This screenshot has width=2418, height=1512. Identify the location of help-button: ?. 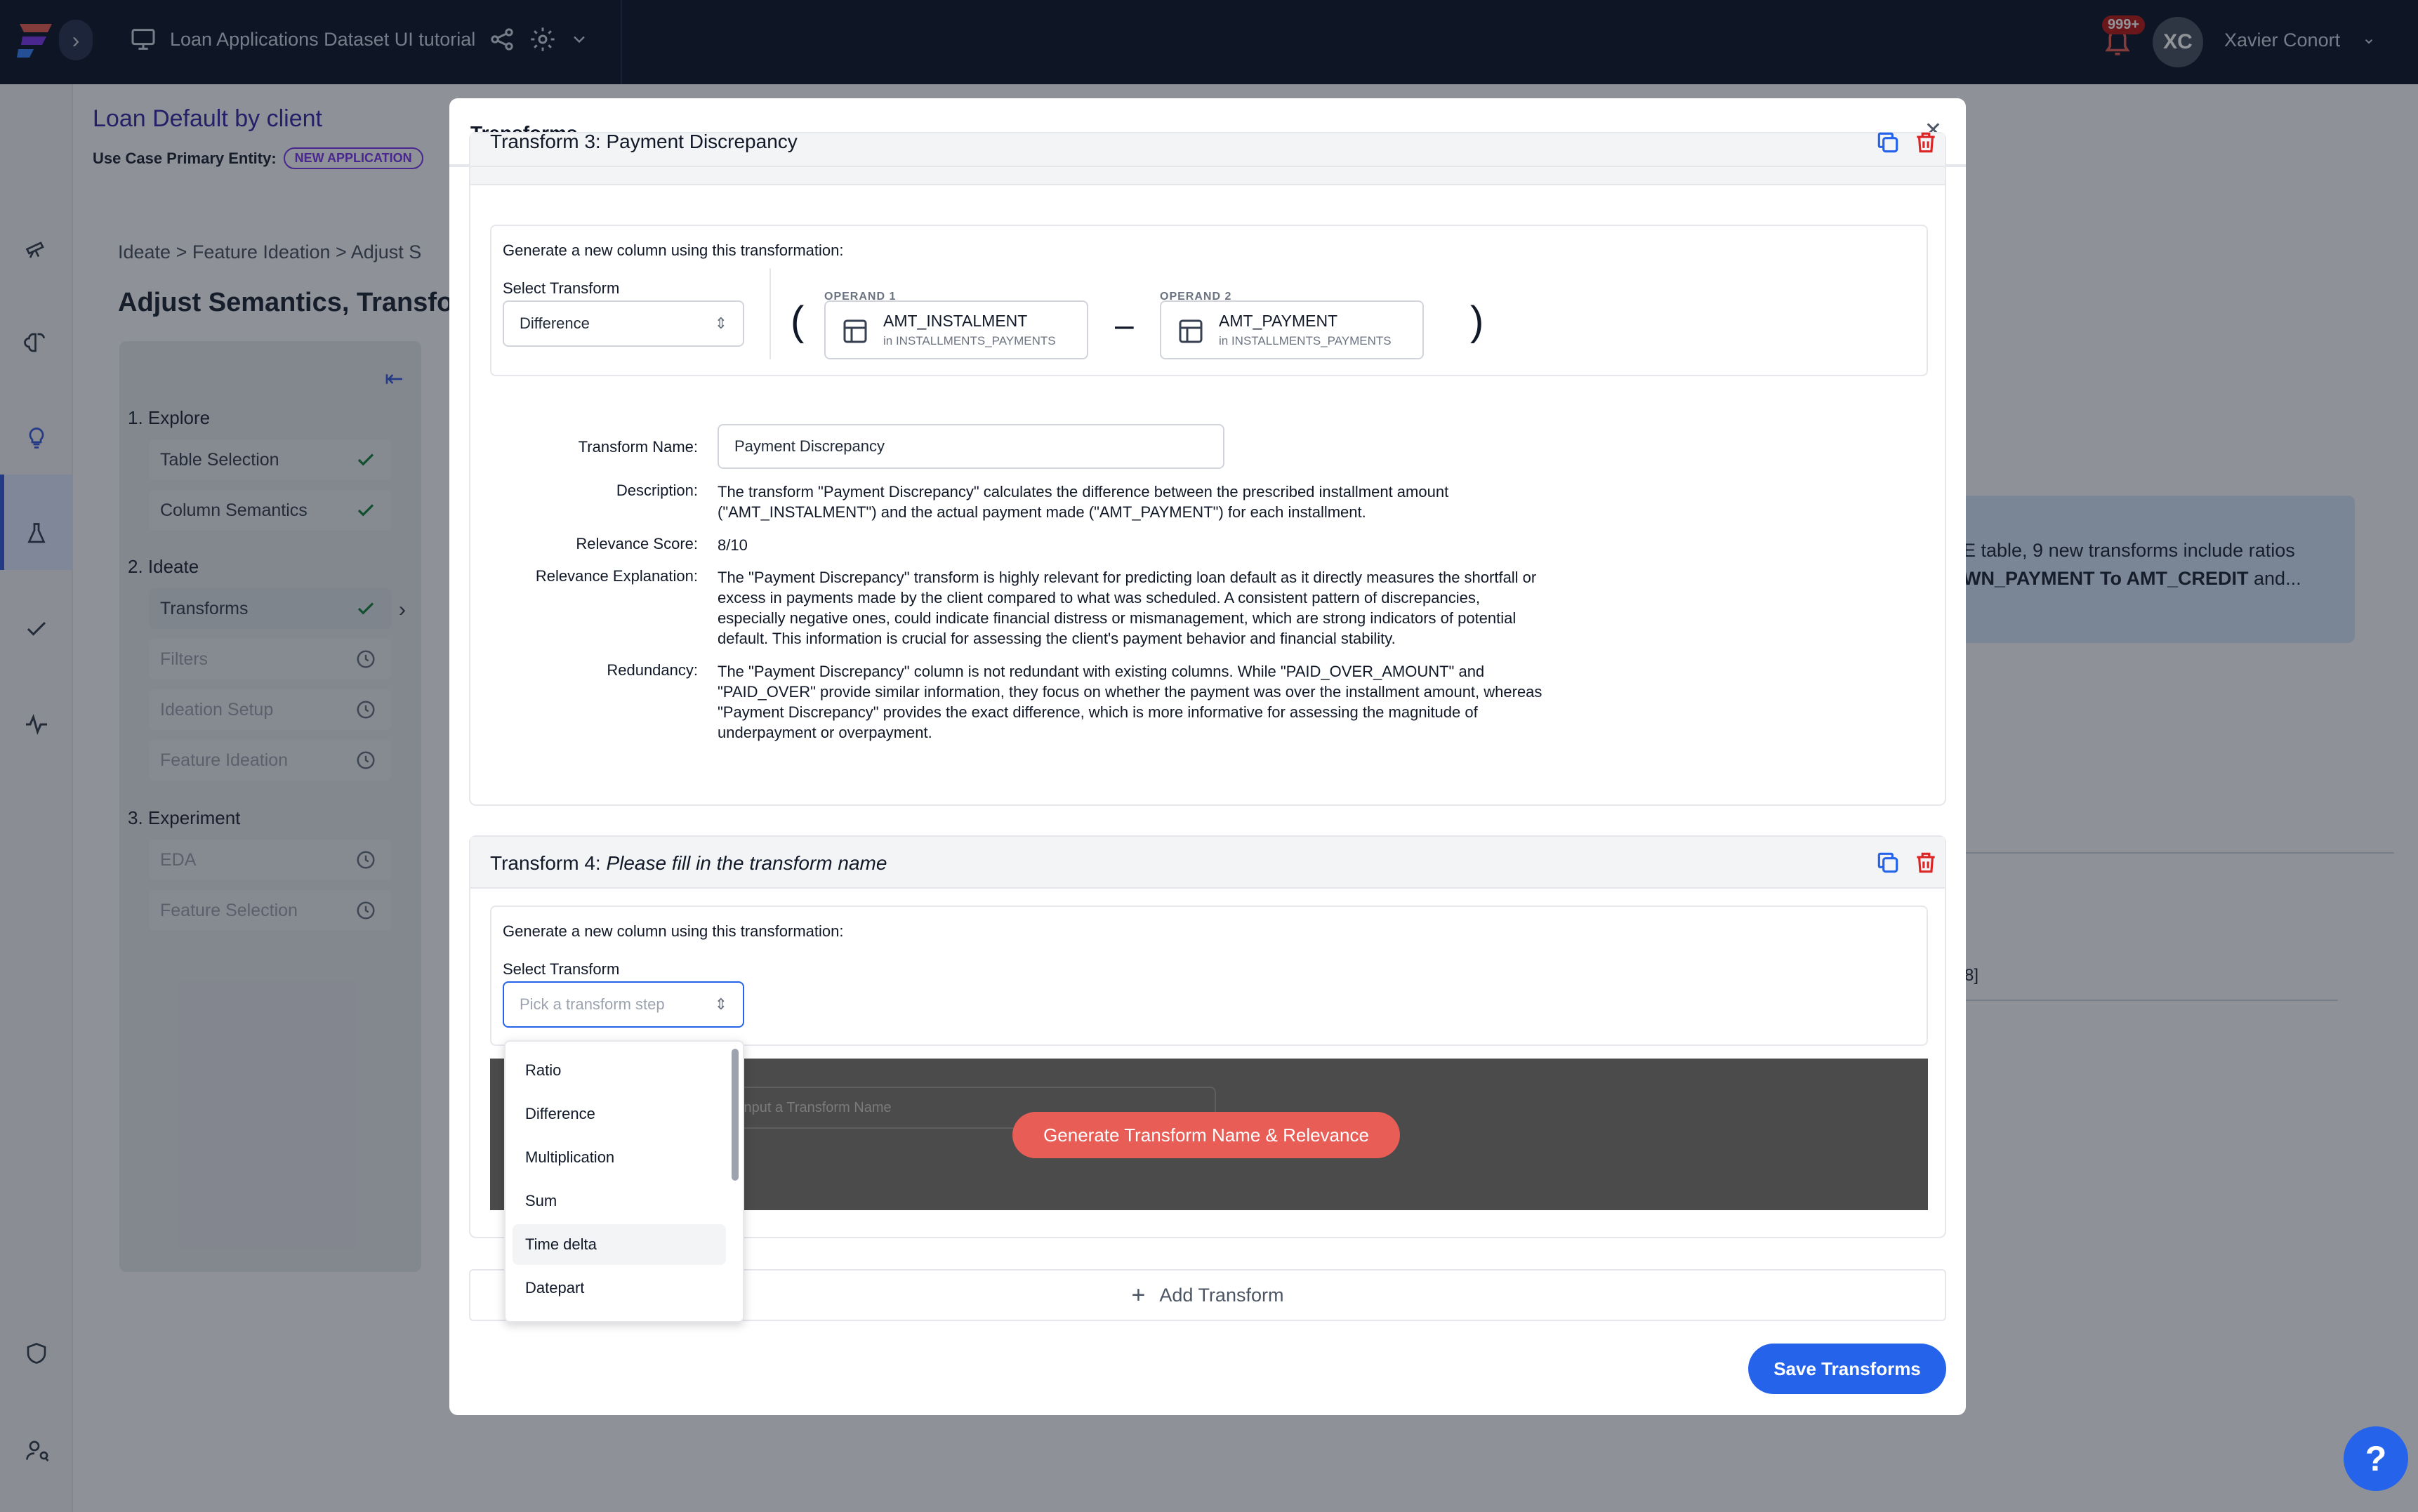
(2376, 1458).